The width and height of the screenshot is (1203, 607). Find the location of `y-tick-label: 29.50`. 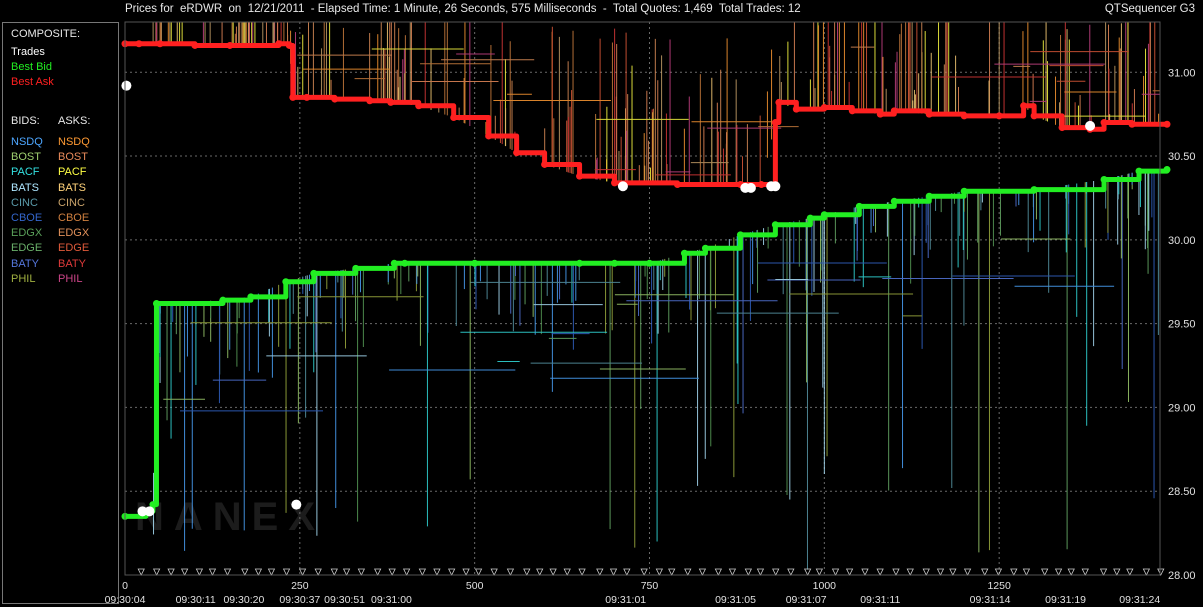

y-tick-label: 29.50 is located at coordinates (1182, 325).